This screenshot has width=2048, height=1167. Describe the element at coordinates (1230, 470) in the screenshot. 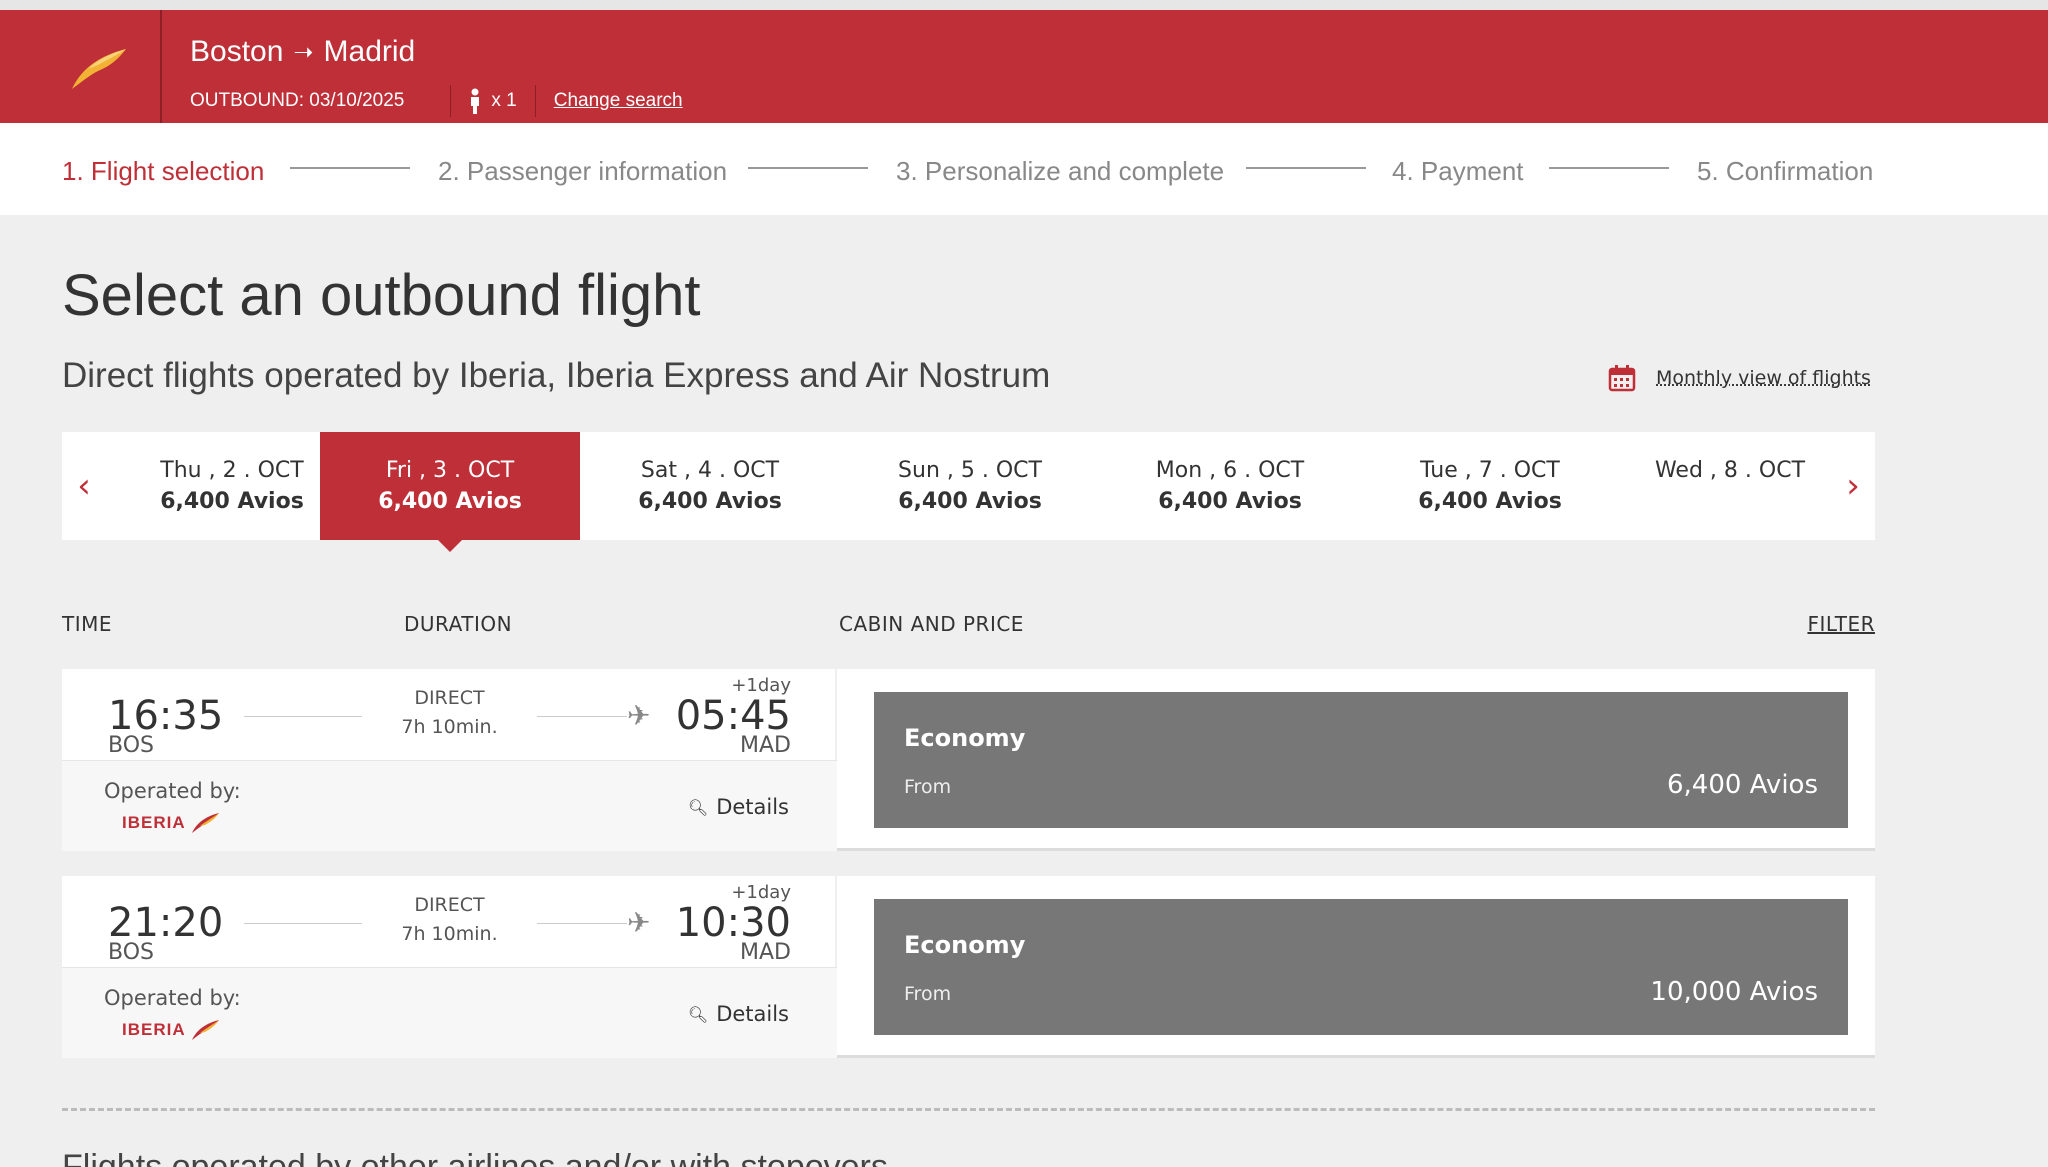

I see `date-day: Mon , 6 . OCT` at that location.